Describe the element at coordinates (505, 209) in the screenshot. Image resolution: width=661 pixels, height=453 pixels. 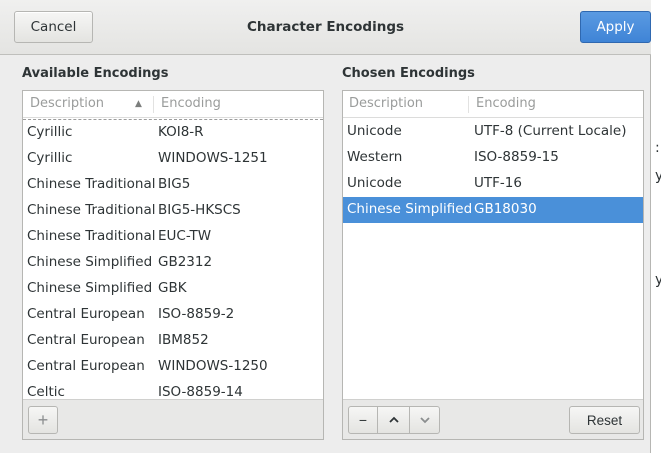
I see `encoding-name: GB18030` at that location.